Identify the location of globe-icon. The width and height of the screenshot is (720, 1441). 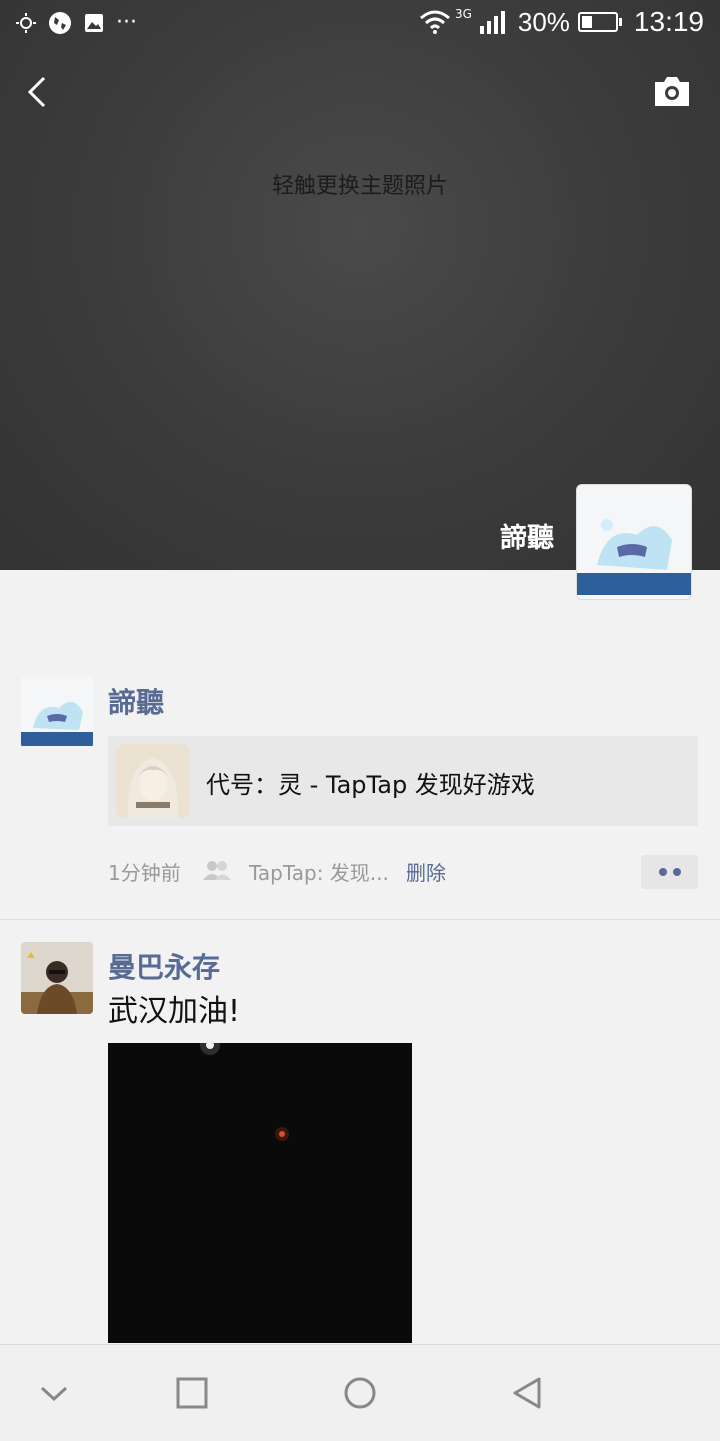
(60, 22).